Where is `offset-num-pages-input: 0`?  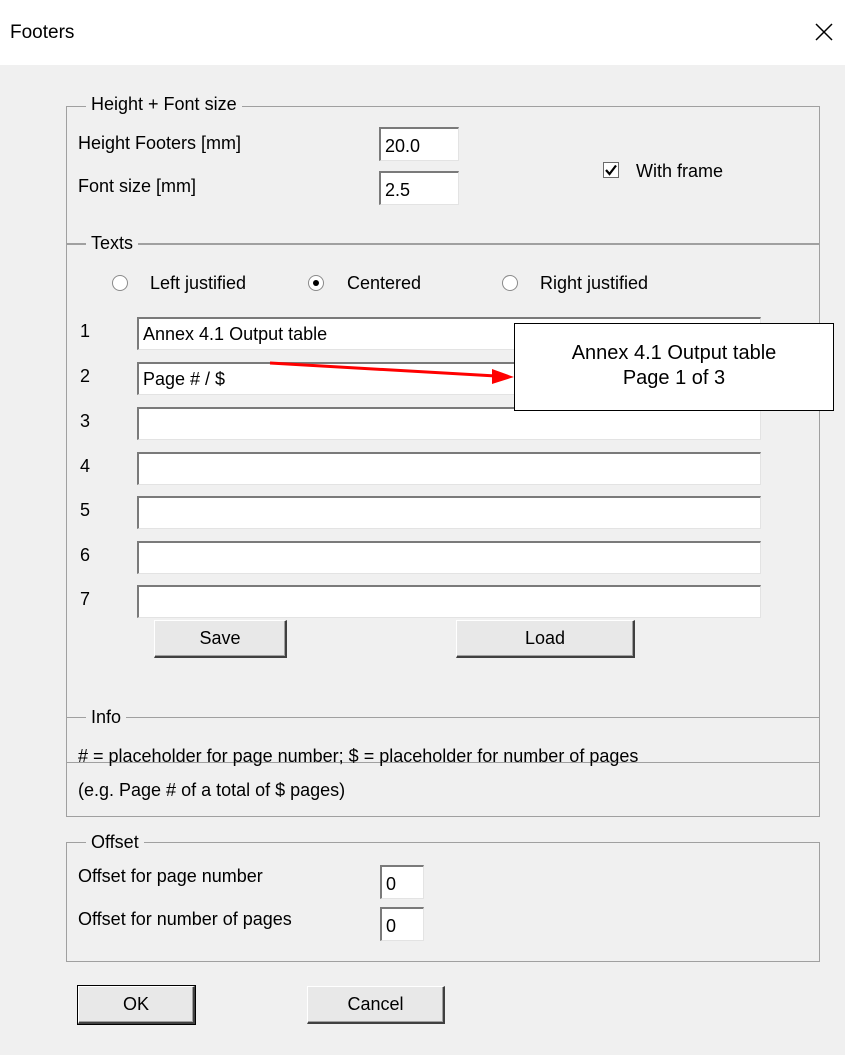
offset-num-pages-input: 0 is located at coordinates (402, 924).